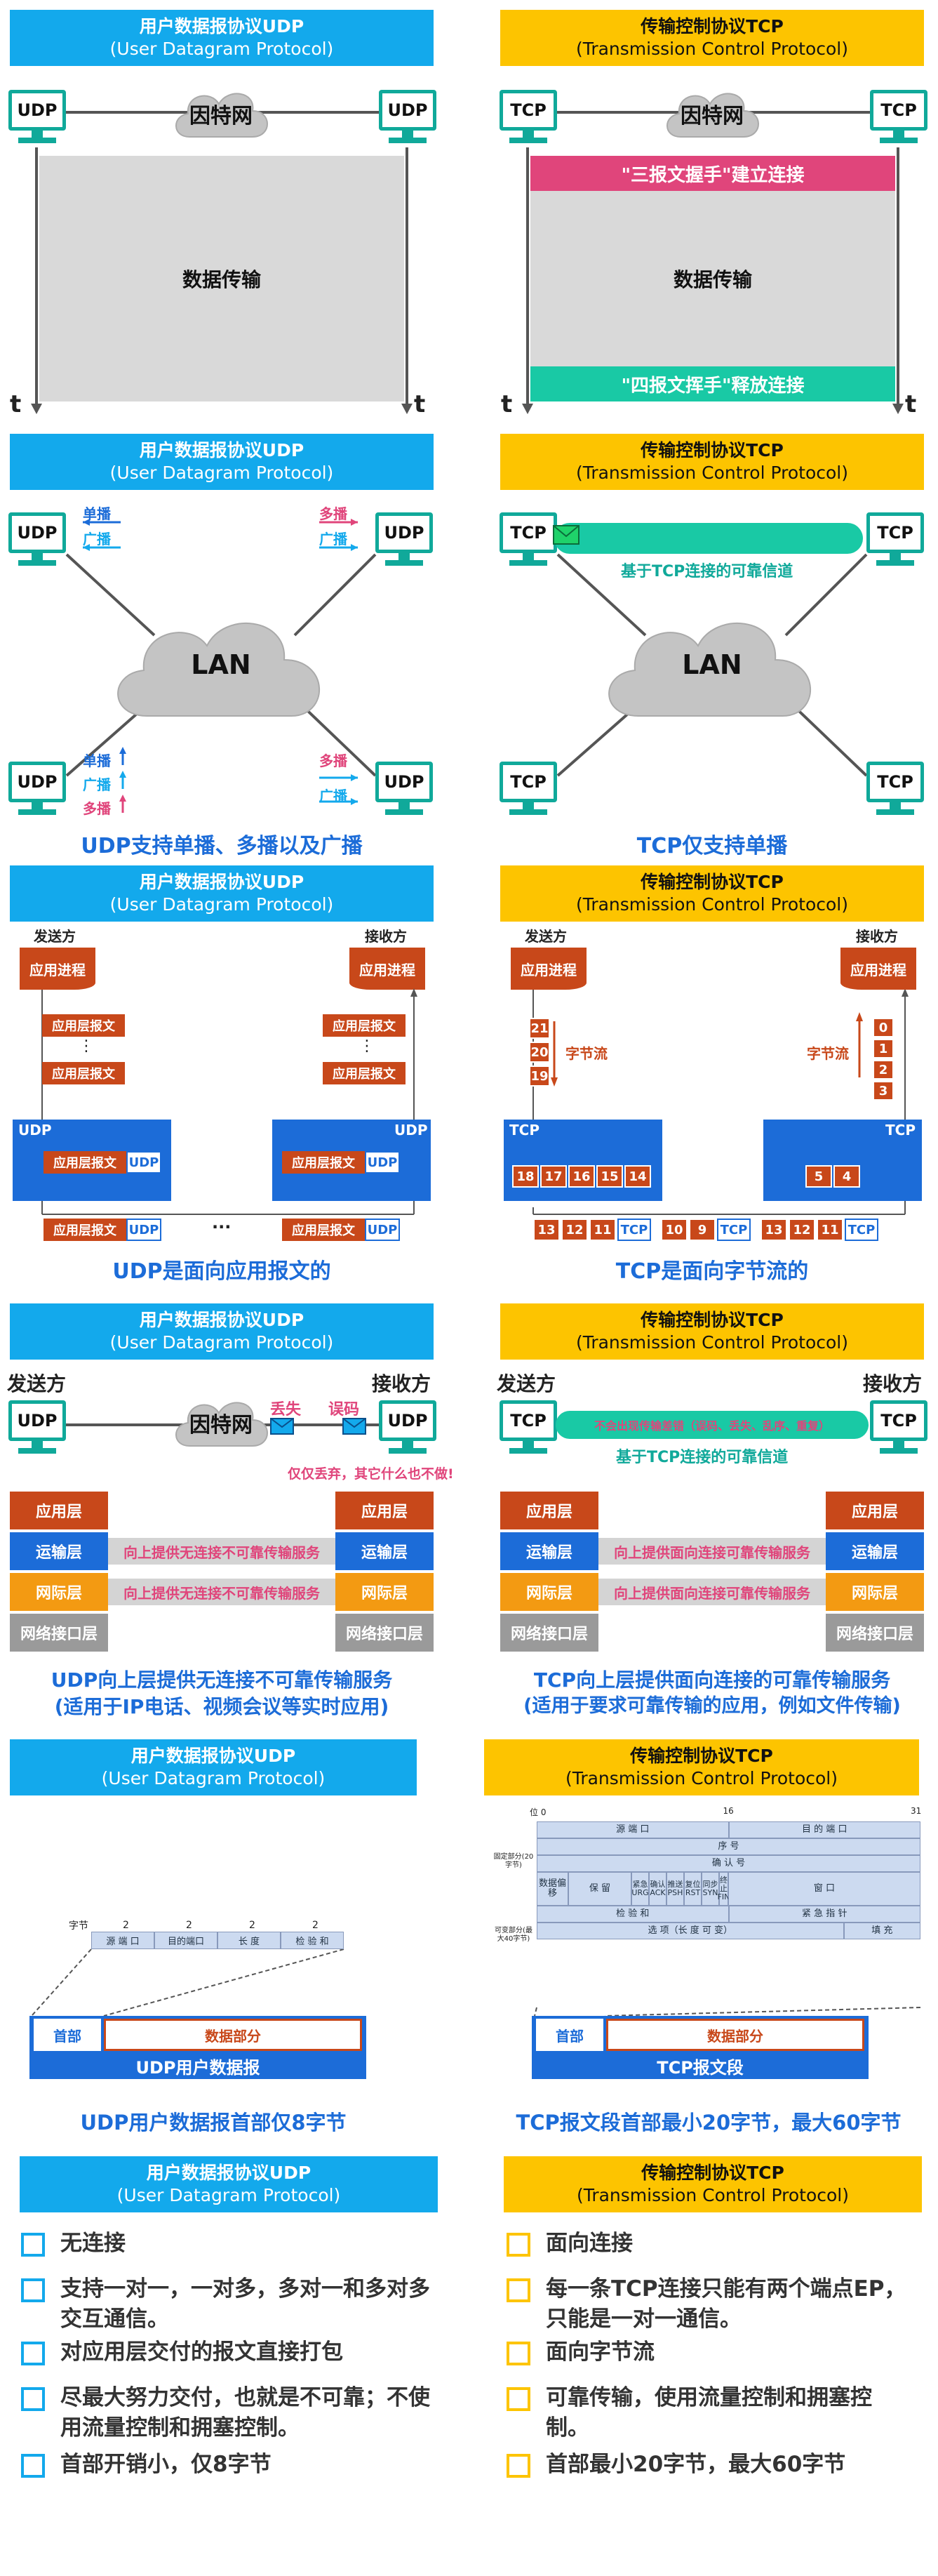  Describe the element at coordinates (581, 1177) in the screenshot. I see `byte-box: 16` at that location.